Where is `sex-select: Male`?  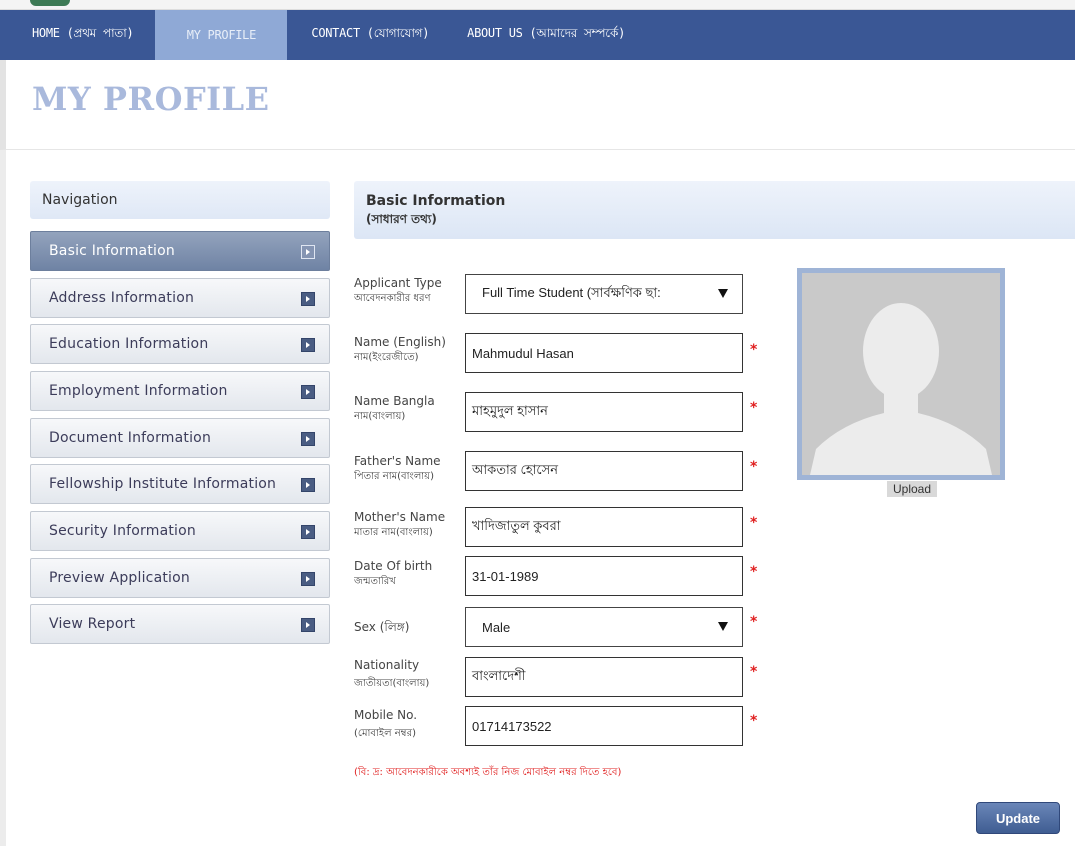
sex-select: Male is located at coordinates (604, 627).